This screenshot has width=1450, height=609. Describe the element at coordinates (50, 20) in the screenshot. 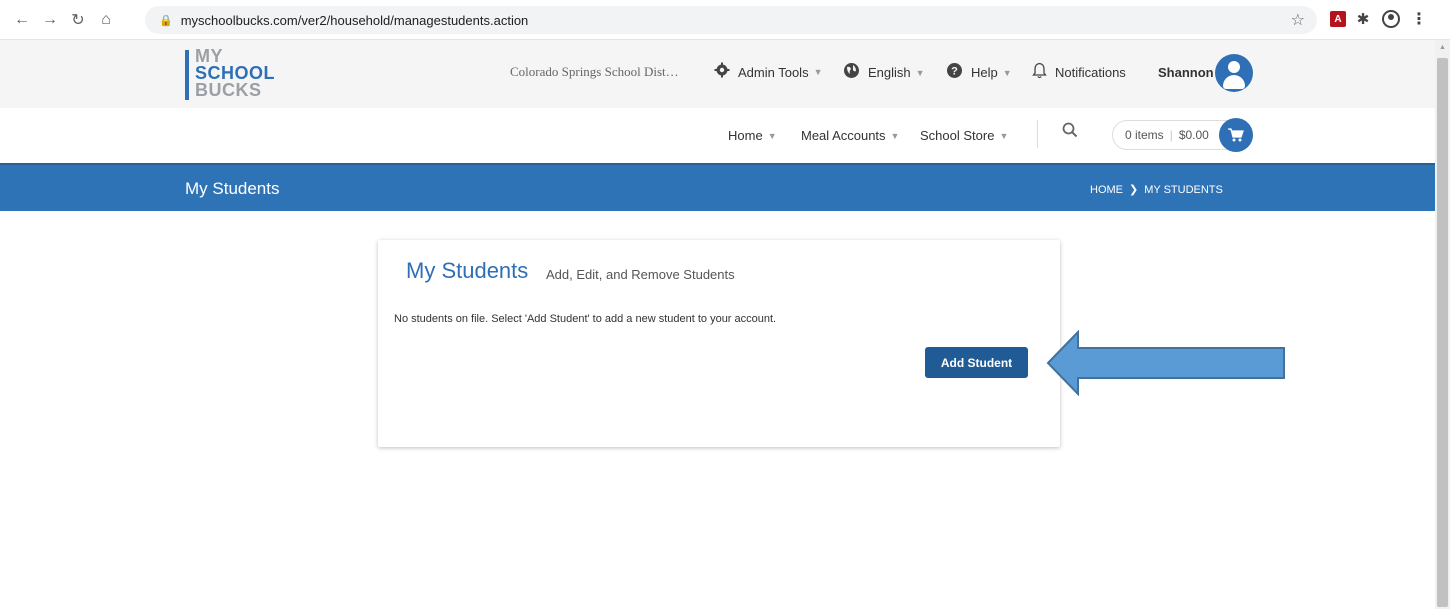

I see `forward-arrow-icon: →` at that location.